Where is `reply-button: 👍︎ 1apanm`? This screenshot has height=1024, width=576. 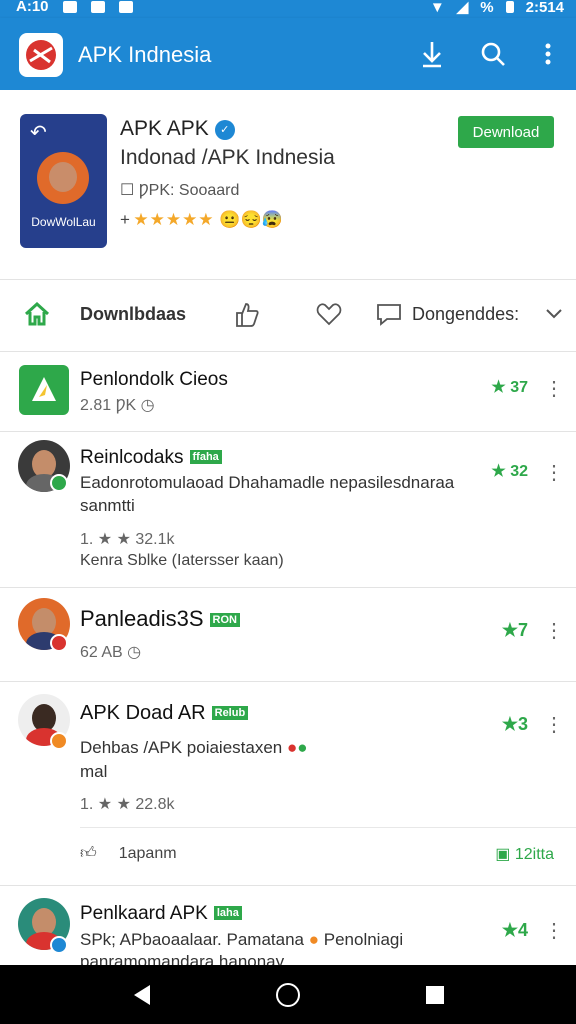
reply-button: 👍︎ 1apanm is located at coordinates (128, 853).